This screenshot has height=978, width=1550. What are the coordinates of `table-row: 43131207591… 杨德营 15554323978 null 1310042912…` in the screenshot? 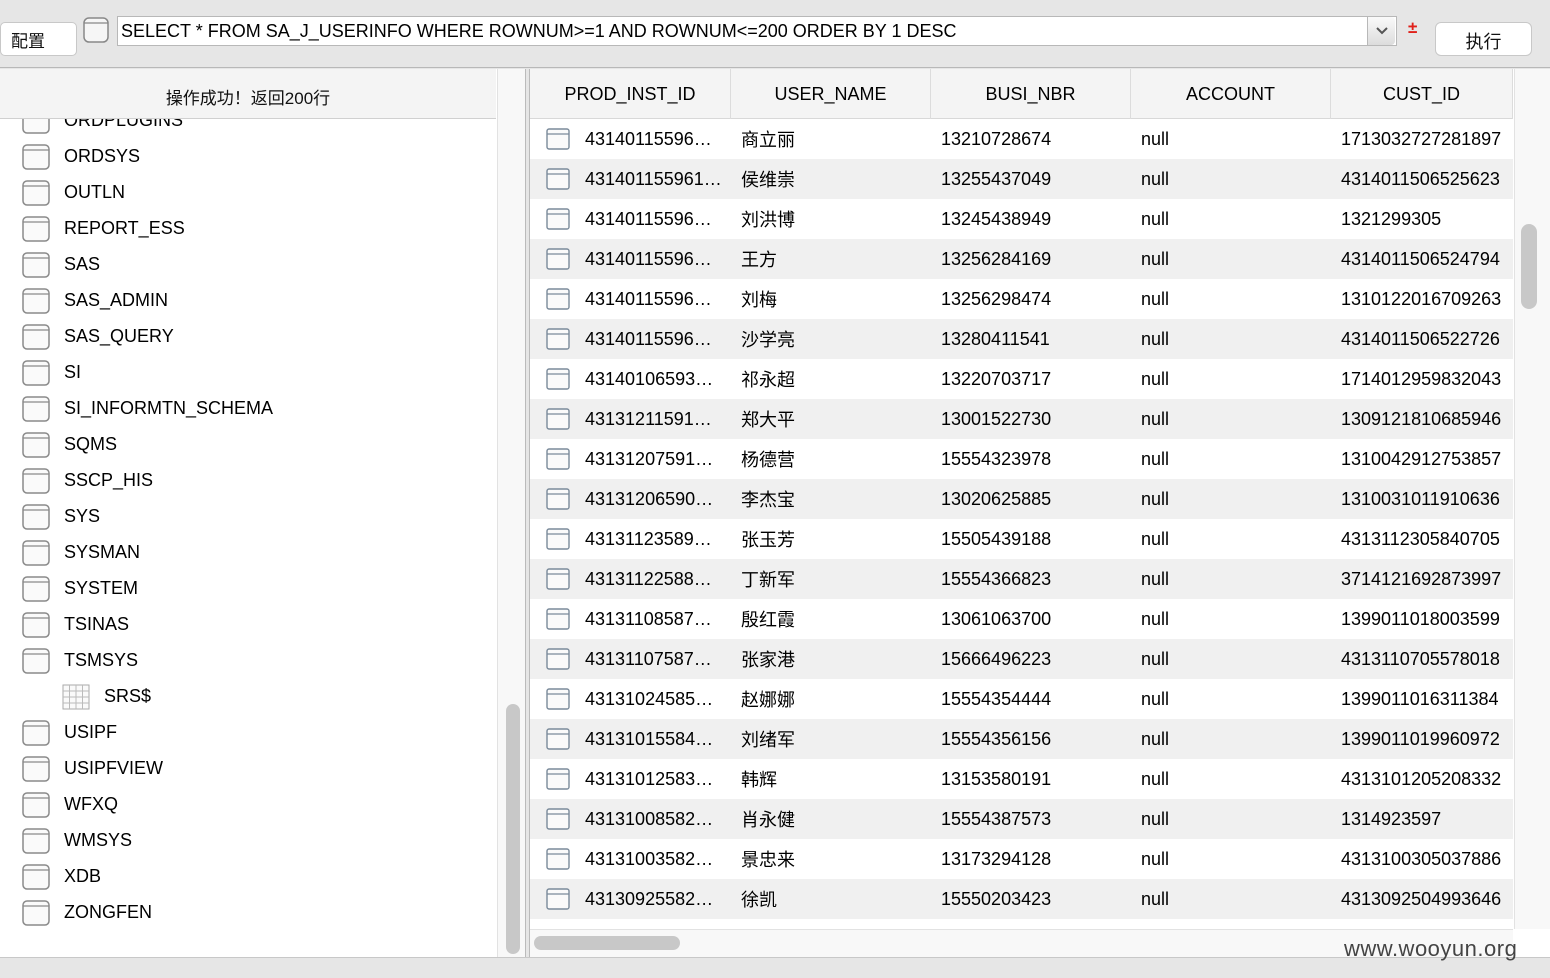 It's located at (1021, 459).